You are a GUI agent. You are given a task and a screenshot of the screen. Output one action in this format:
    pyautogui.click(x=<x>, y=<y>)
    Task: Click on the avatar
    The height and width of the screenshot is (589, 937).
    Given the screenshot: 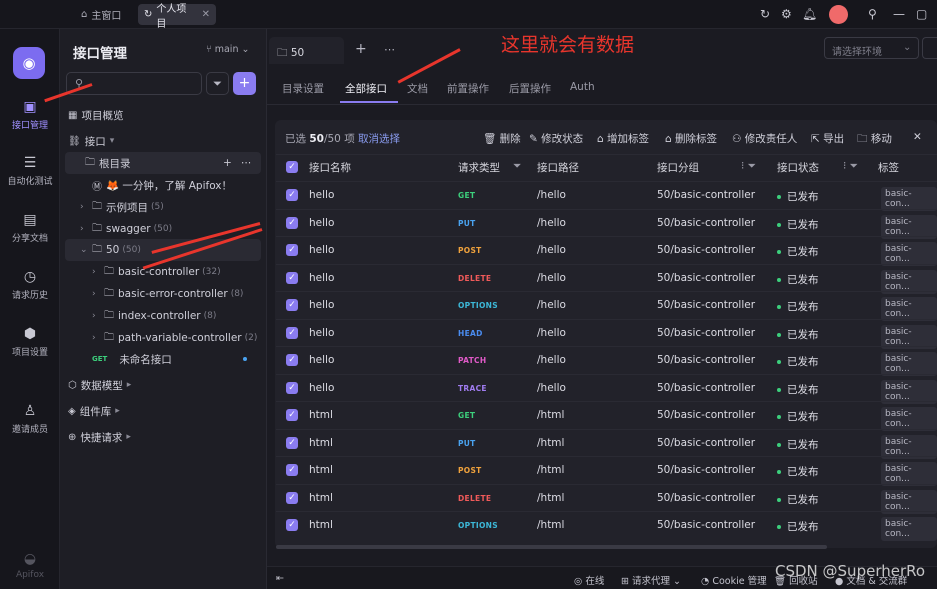 What is the action you would take?
    pyautogui.click(x=838, y=14)
    